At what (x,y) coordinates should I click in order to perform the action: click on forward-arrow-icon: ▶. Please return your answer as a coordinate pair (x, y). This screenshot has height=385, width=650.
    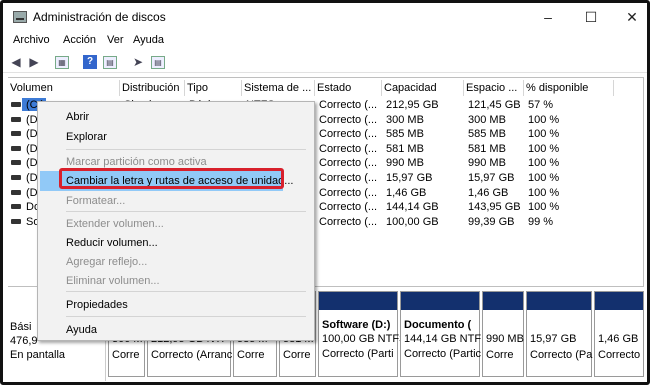
    Looking at the image, I should click on (34, 62).